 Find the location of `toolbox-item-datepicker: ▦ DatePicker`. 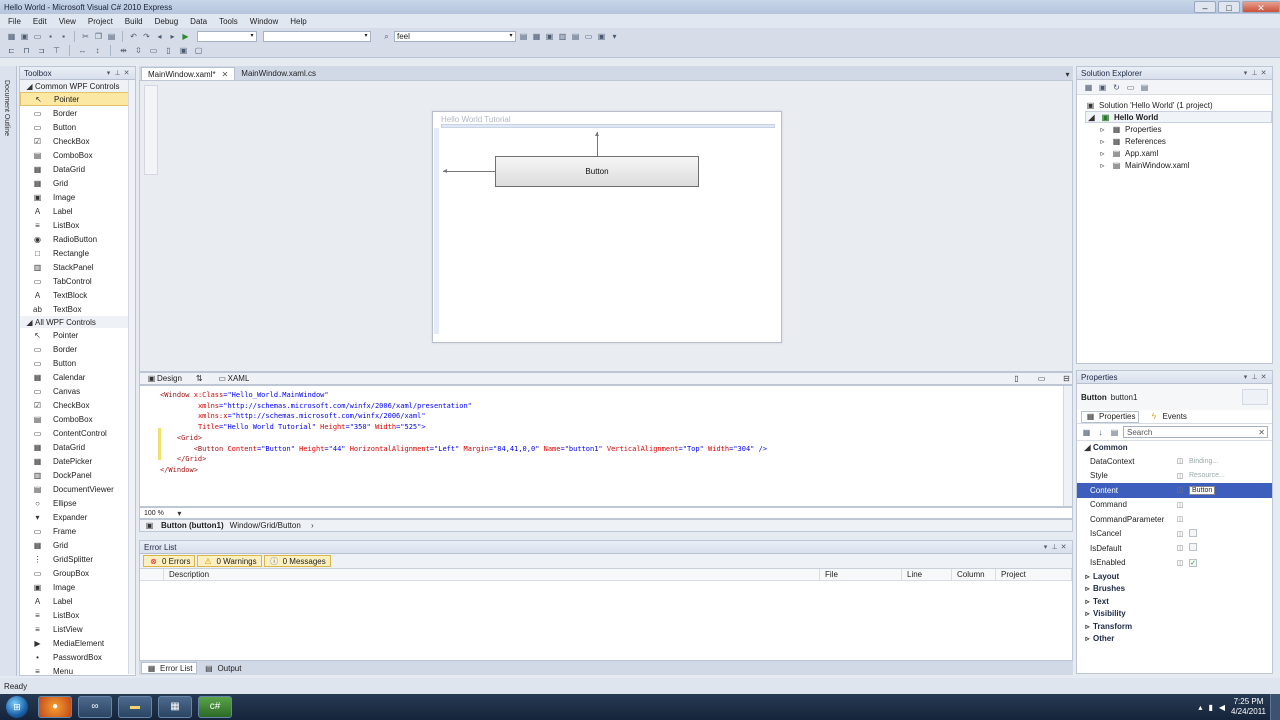

toolbox-item-datepicker: ▦ DatePicker is located at coordinates (77, 461).